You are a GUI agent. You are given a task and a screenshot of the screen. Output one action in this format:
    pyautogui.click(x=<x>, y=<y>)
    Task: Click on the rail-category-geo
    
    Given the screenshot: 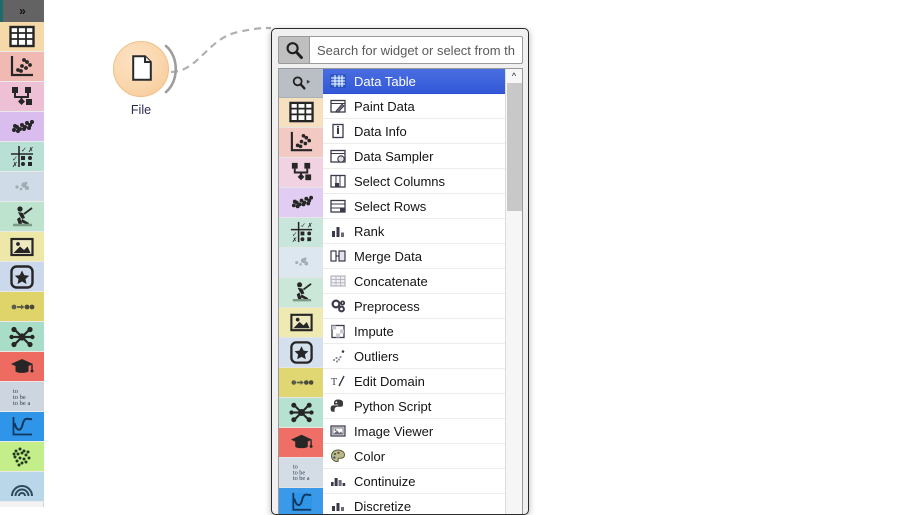 What is the action you would take?
    pyautogui.click(x=301, y=293)
    